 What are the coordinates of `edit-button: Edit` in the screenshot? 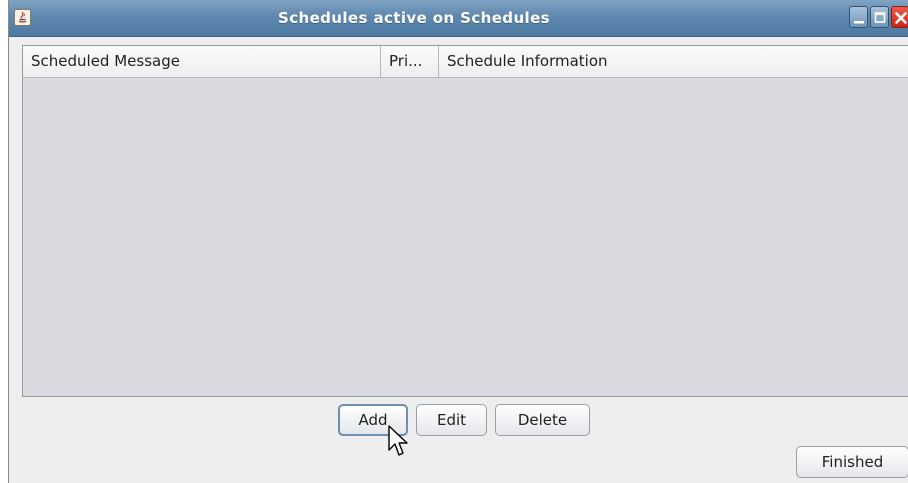 It's located at (451, 420).